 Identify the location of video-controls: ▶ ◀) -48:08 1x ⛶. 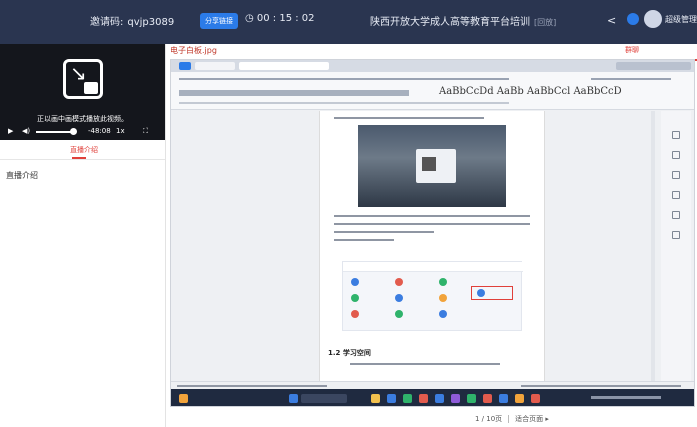
(83, 132).